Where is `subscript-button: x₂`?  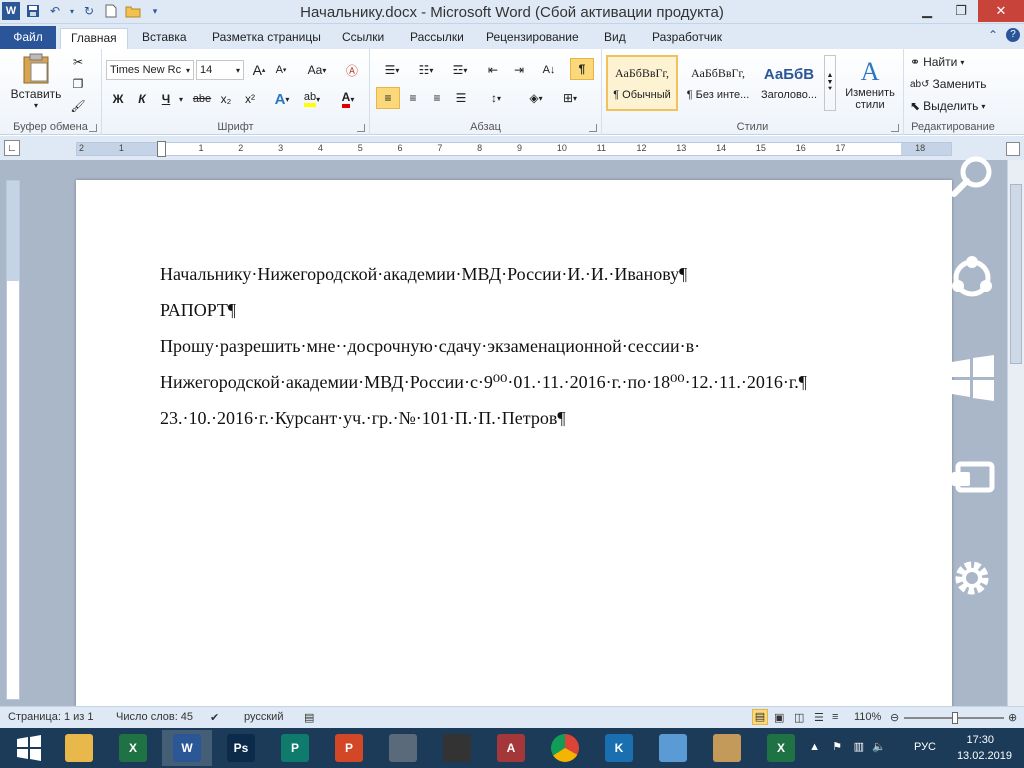
subscript-button: x₂ is located at coordinates (226, 99).